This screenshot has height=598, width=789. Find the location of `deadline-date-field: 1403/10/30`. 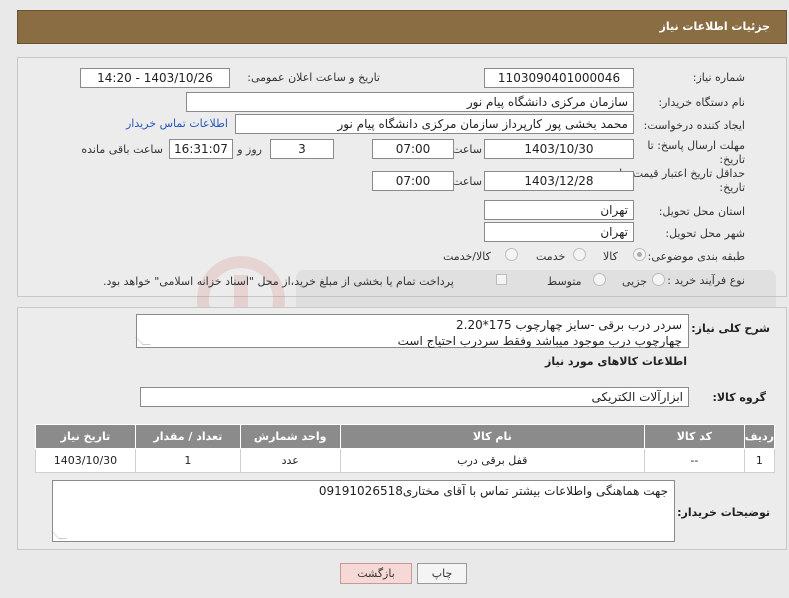

deadline-date-field: 1403/10/30 is located at coordinates (559, 149).